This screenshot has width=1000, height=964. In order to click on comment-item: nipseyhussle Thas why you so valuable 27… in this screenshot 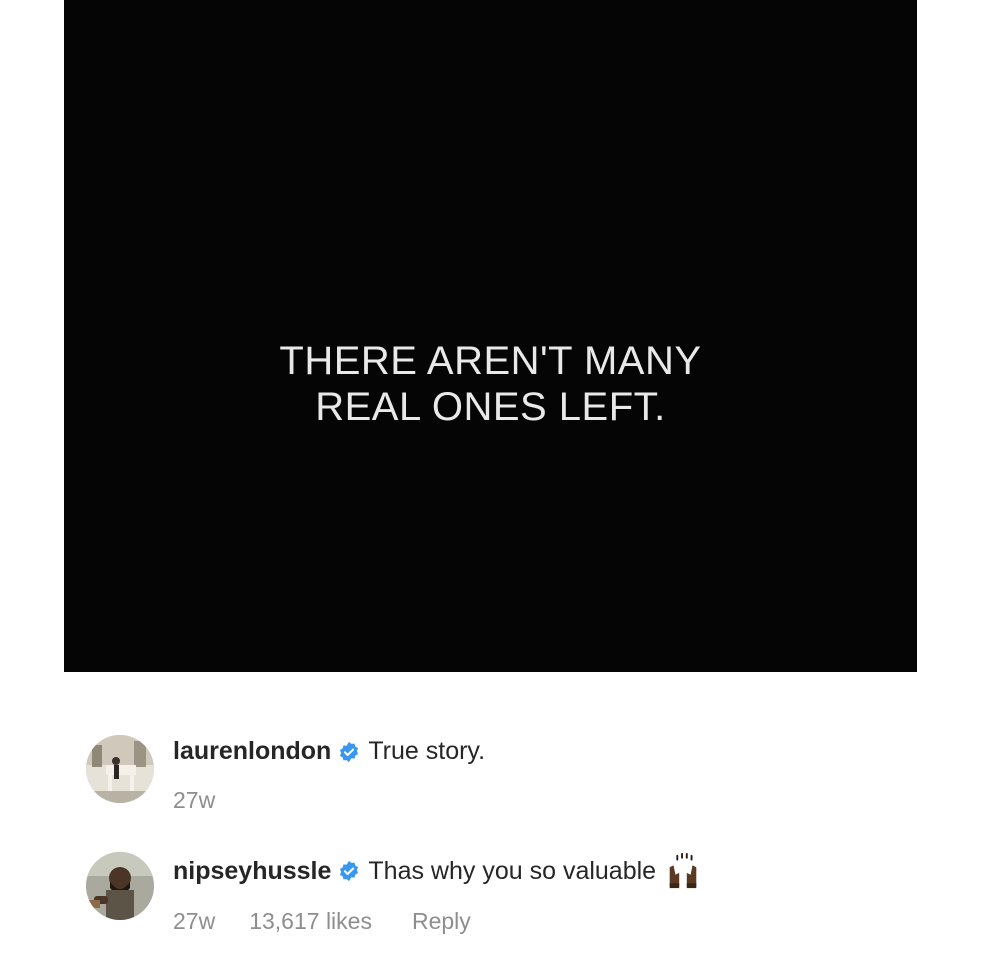, I will do `click(526, 899)`.